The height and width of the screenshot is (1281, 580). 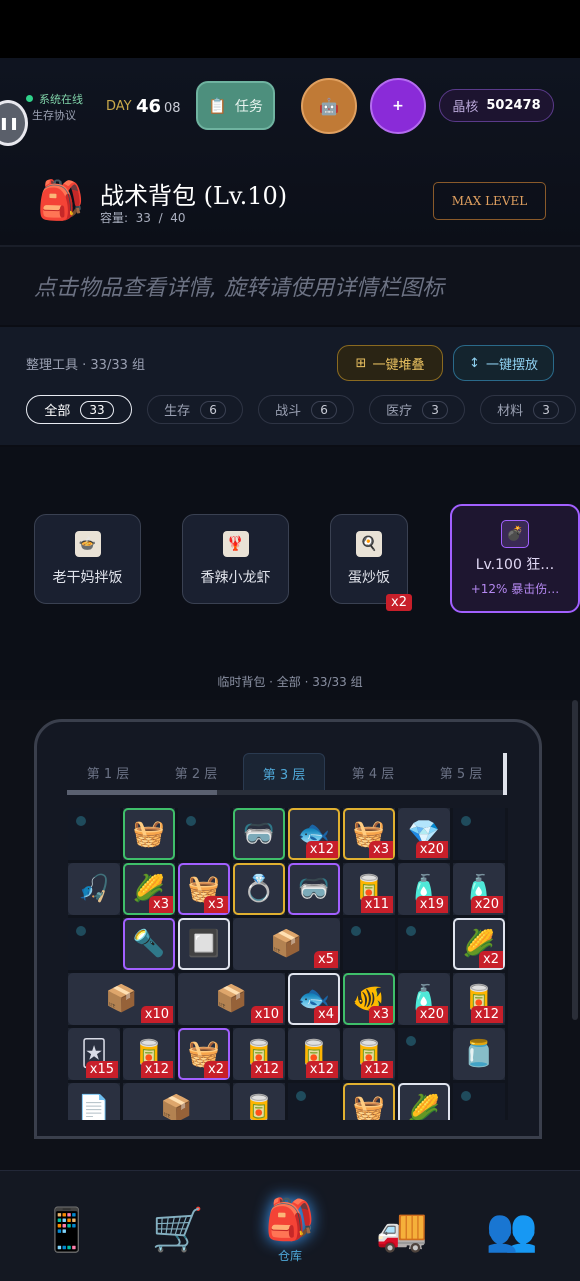 What do you see at coordinates (424, 889) in the screenshot?
I see `inventory-item: 🧴 x19` at bounding box center [424, 889].